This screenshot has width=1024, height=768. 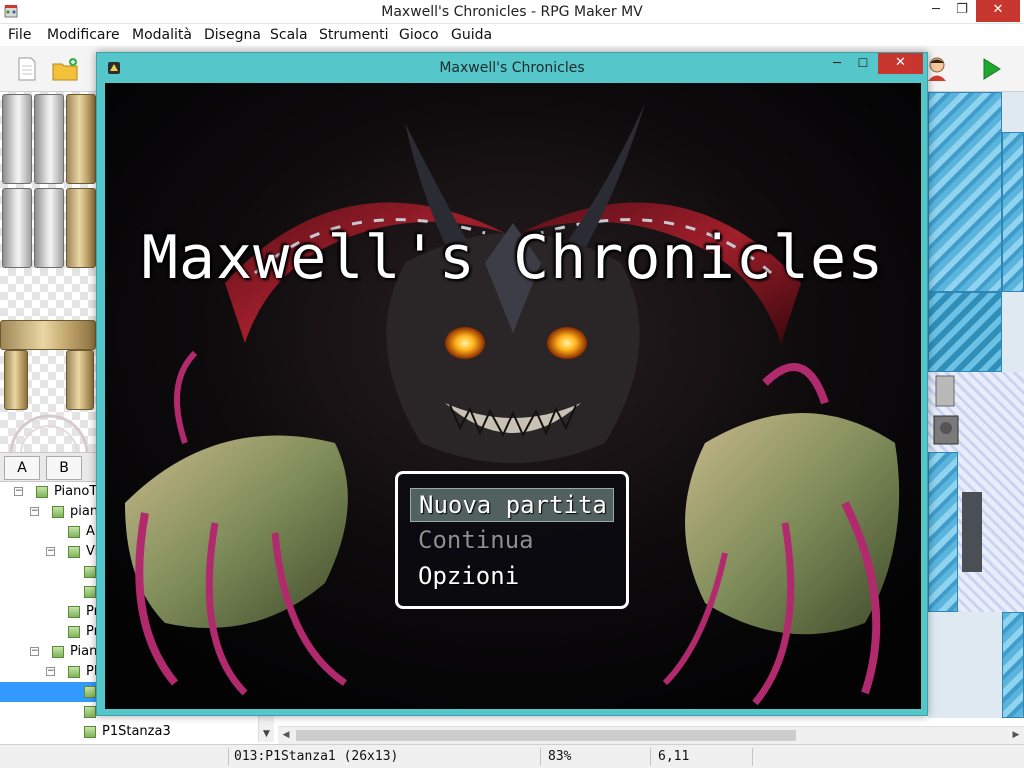 What do you see at coordinates (19, 35) in the screenshot?
I see `menu-file: File` at bounding box center [19, 35].